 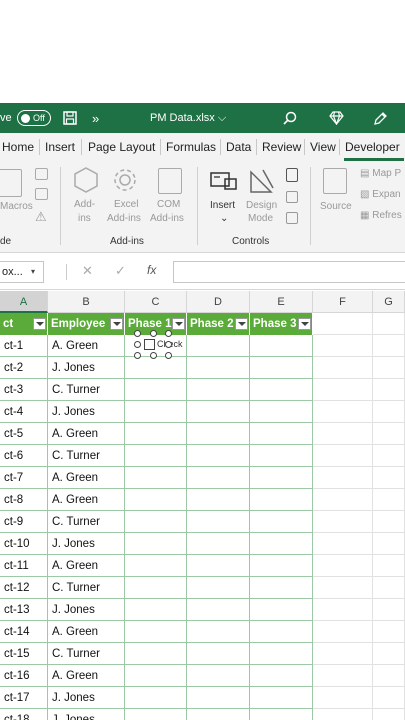 What do you see at coordinates (158, 344) in the screenshot?
I see `checkbox-control: Check` at bounding box center [158, 344].